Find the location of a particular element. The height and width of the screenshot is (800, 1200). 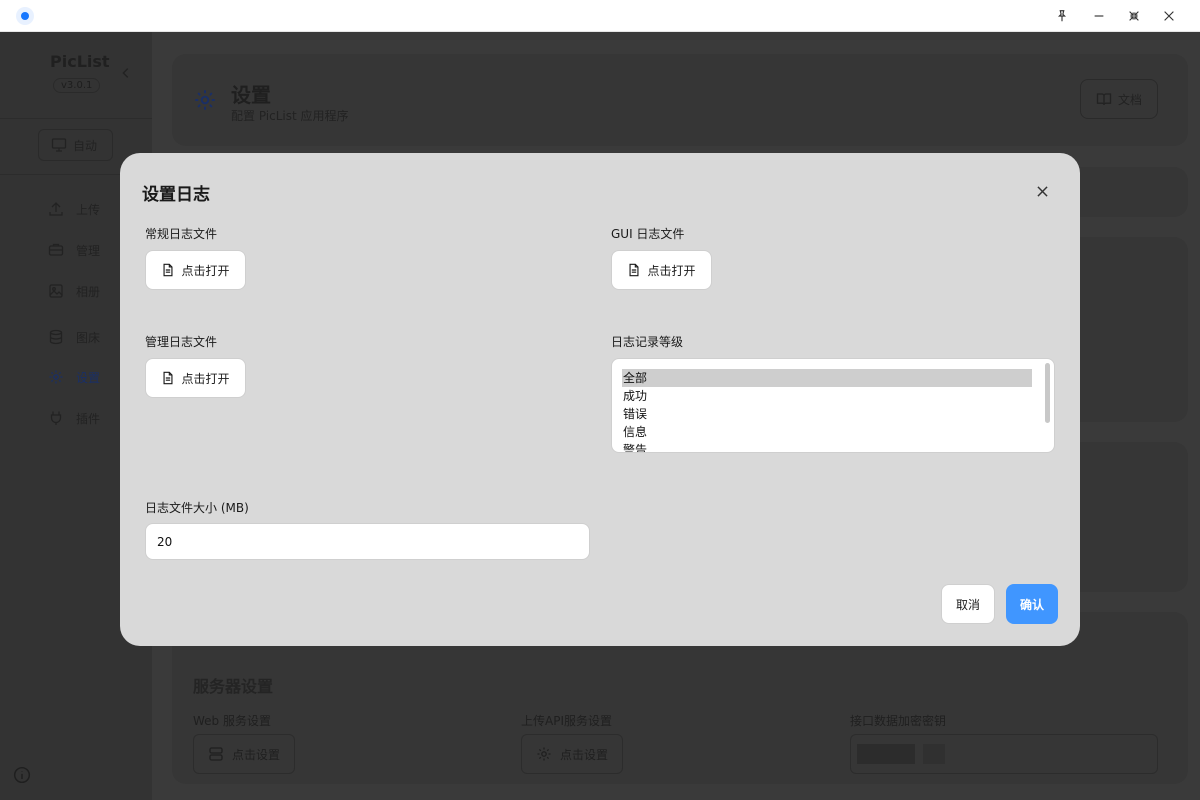

upload-api-button: 点击设置 is located at coordinates (572, 754).